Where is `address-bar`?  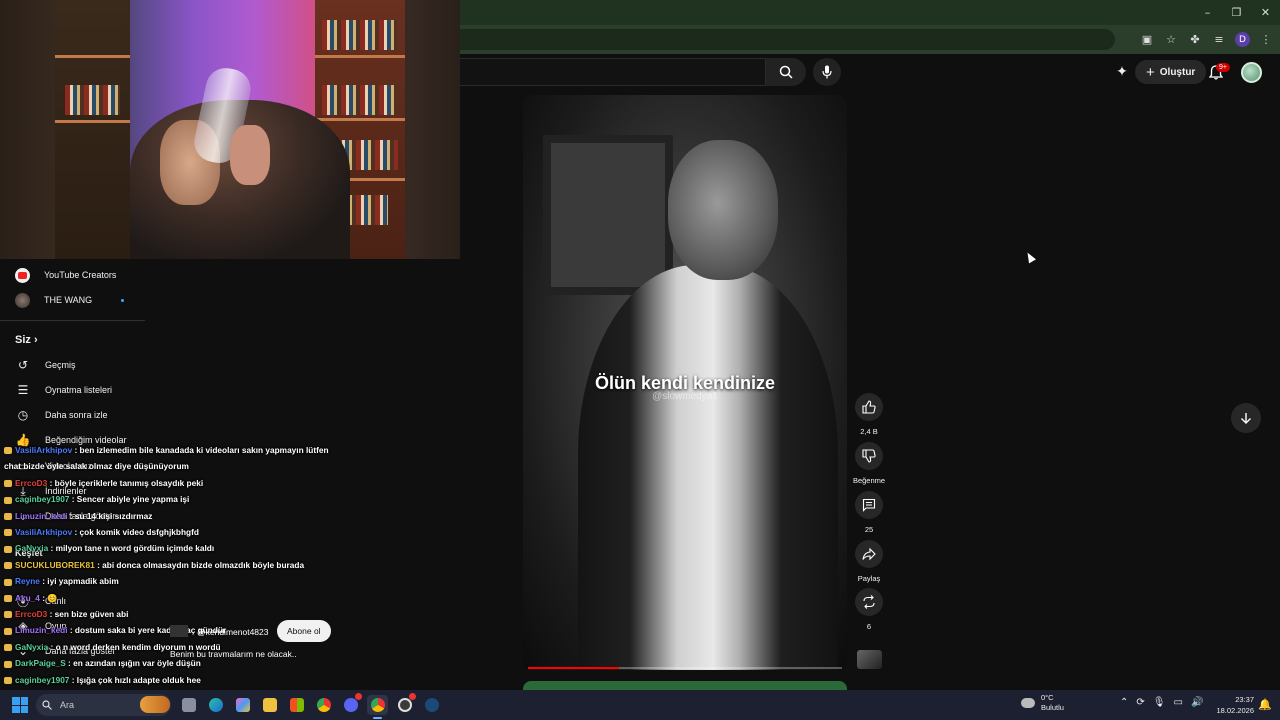
address-bar is located at coordinates (787, 39).